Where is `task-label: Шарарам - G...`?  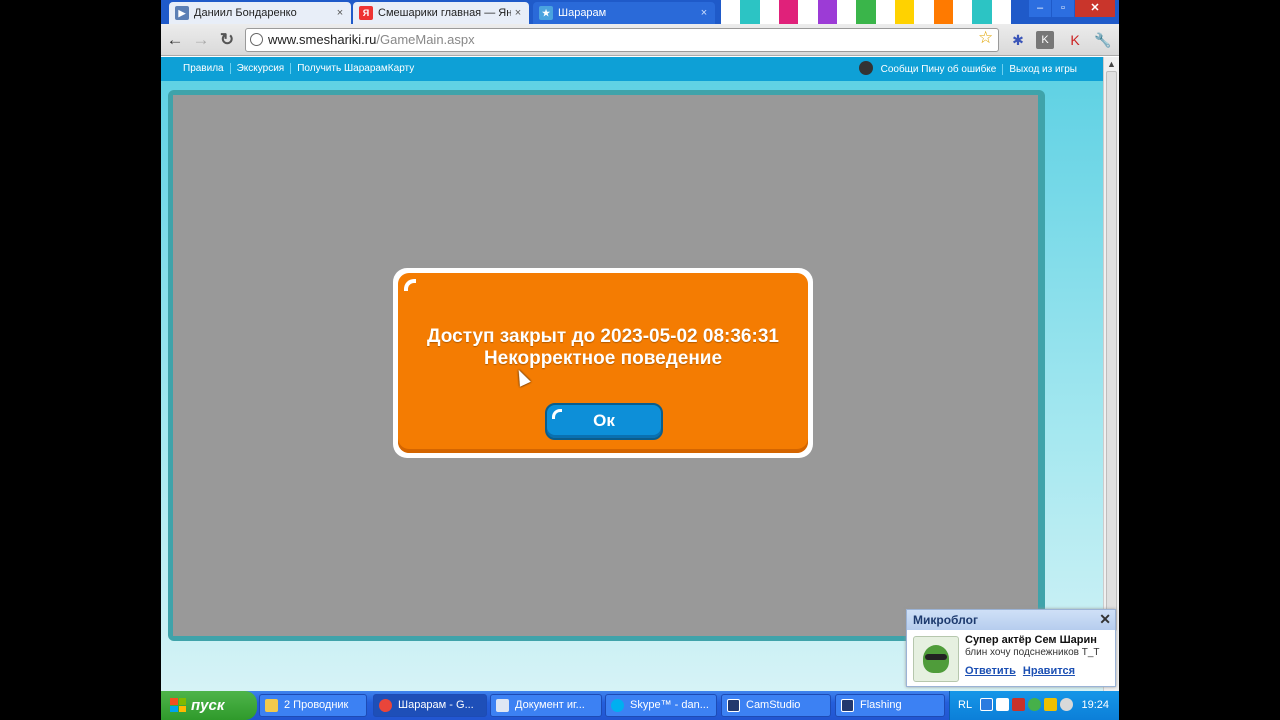
task-label: Шарарам - G... is located at coordinates (436, 705).